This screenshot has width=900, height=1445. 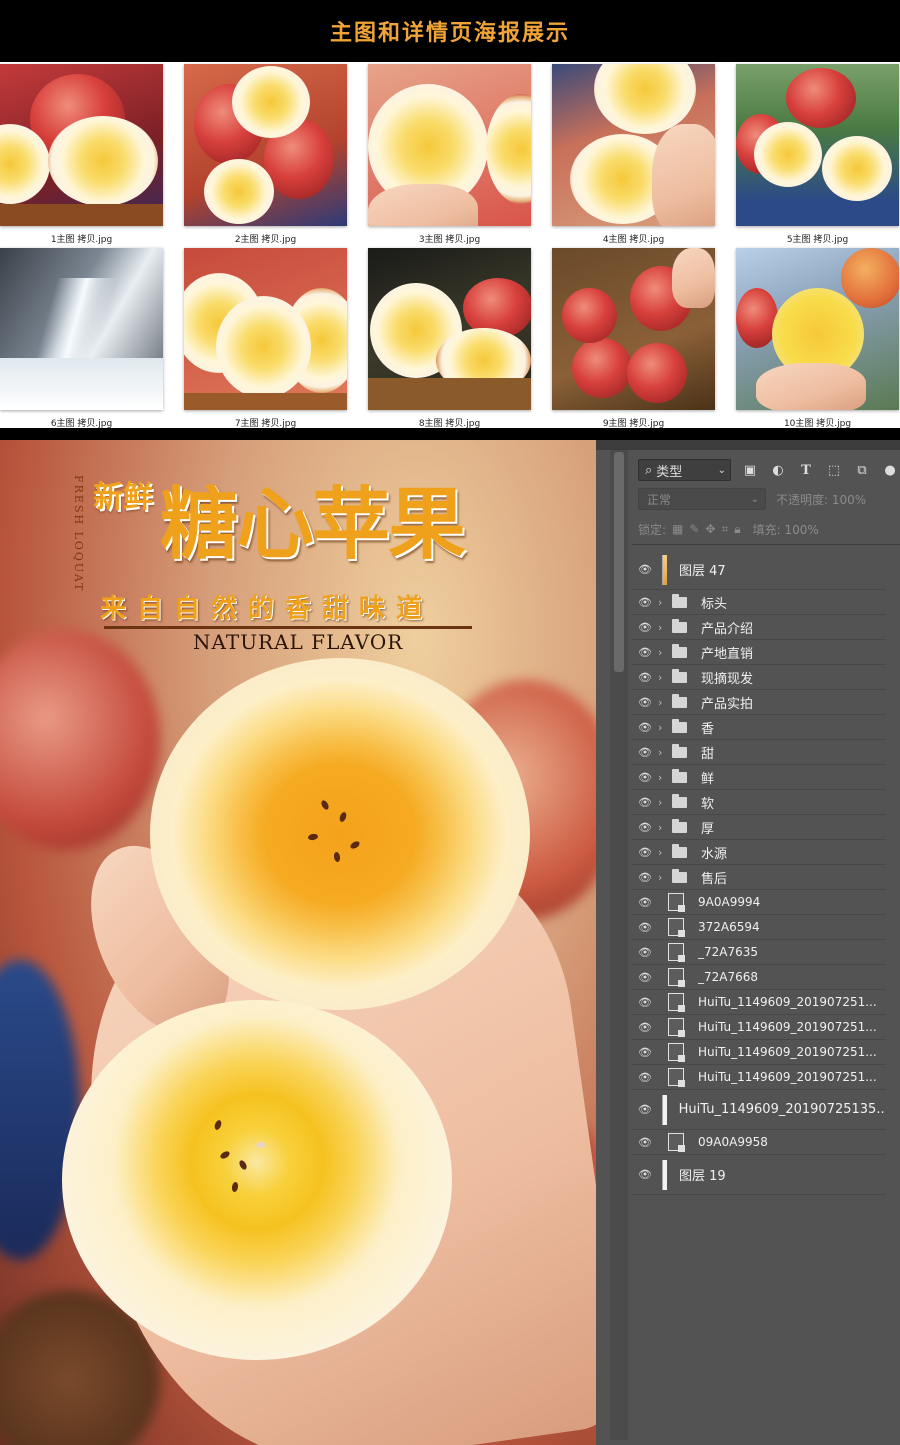 What do you see at coordinates (778, 470) in the screenshot?
I see `adjustment-filter-icon: ◐` at bounding box center [778, 470].